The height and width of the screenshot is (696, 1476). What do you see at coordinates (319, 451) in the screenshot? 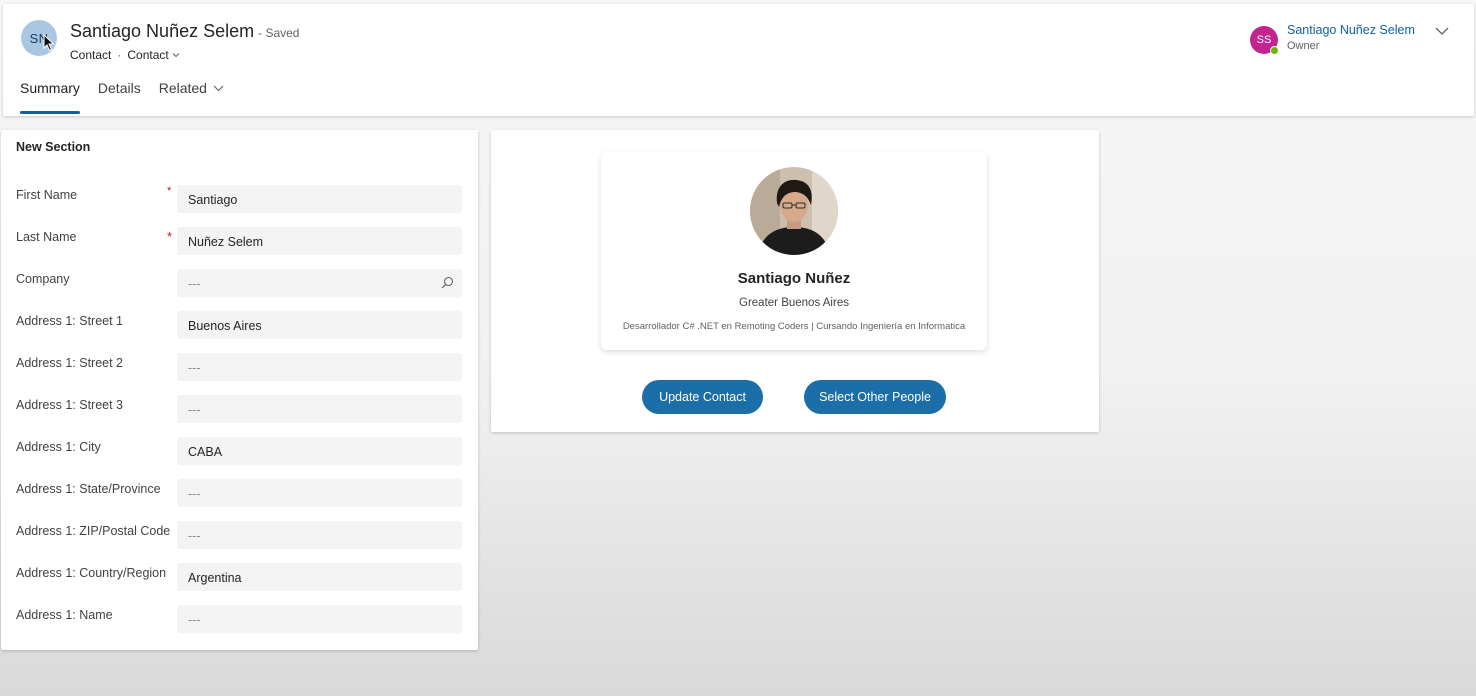
I see `city-input: CABA` at bounding box center [319, 451].